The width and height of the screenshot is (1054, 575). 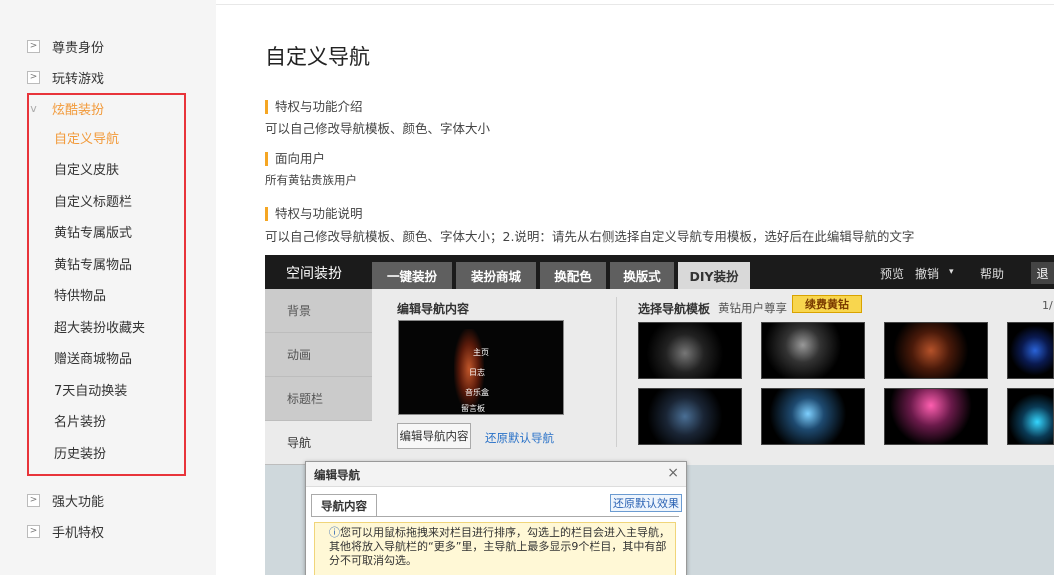 What do you see at coordinates (498, 546) in the screenshot?
I see `notice-line: 其他将放入导航栏的“更多”里，主导航上最多显示9个栏目，其中有部` at bounding box center [498, 546].